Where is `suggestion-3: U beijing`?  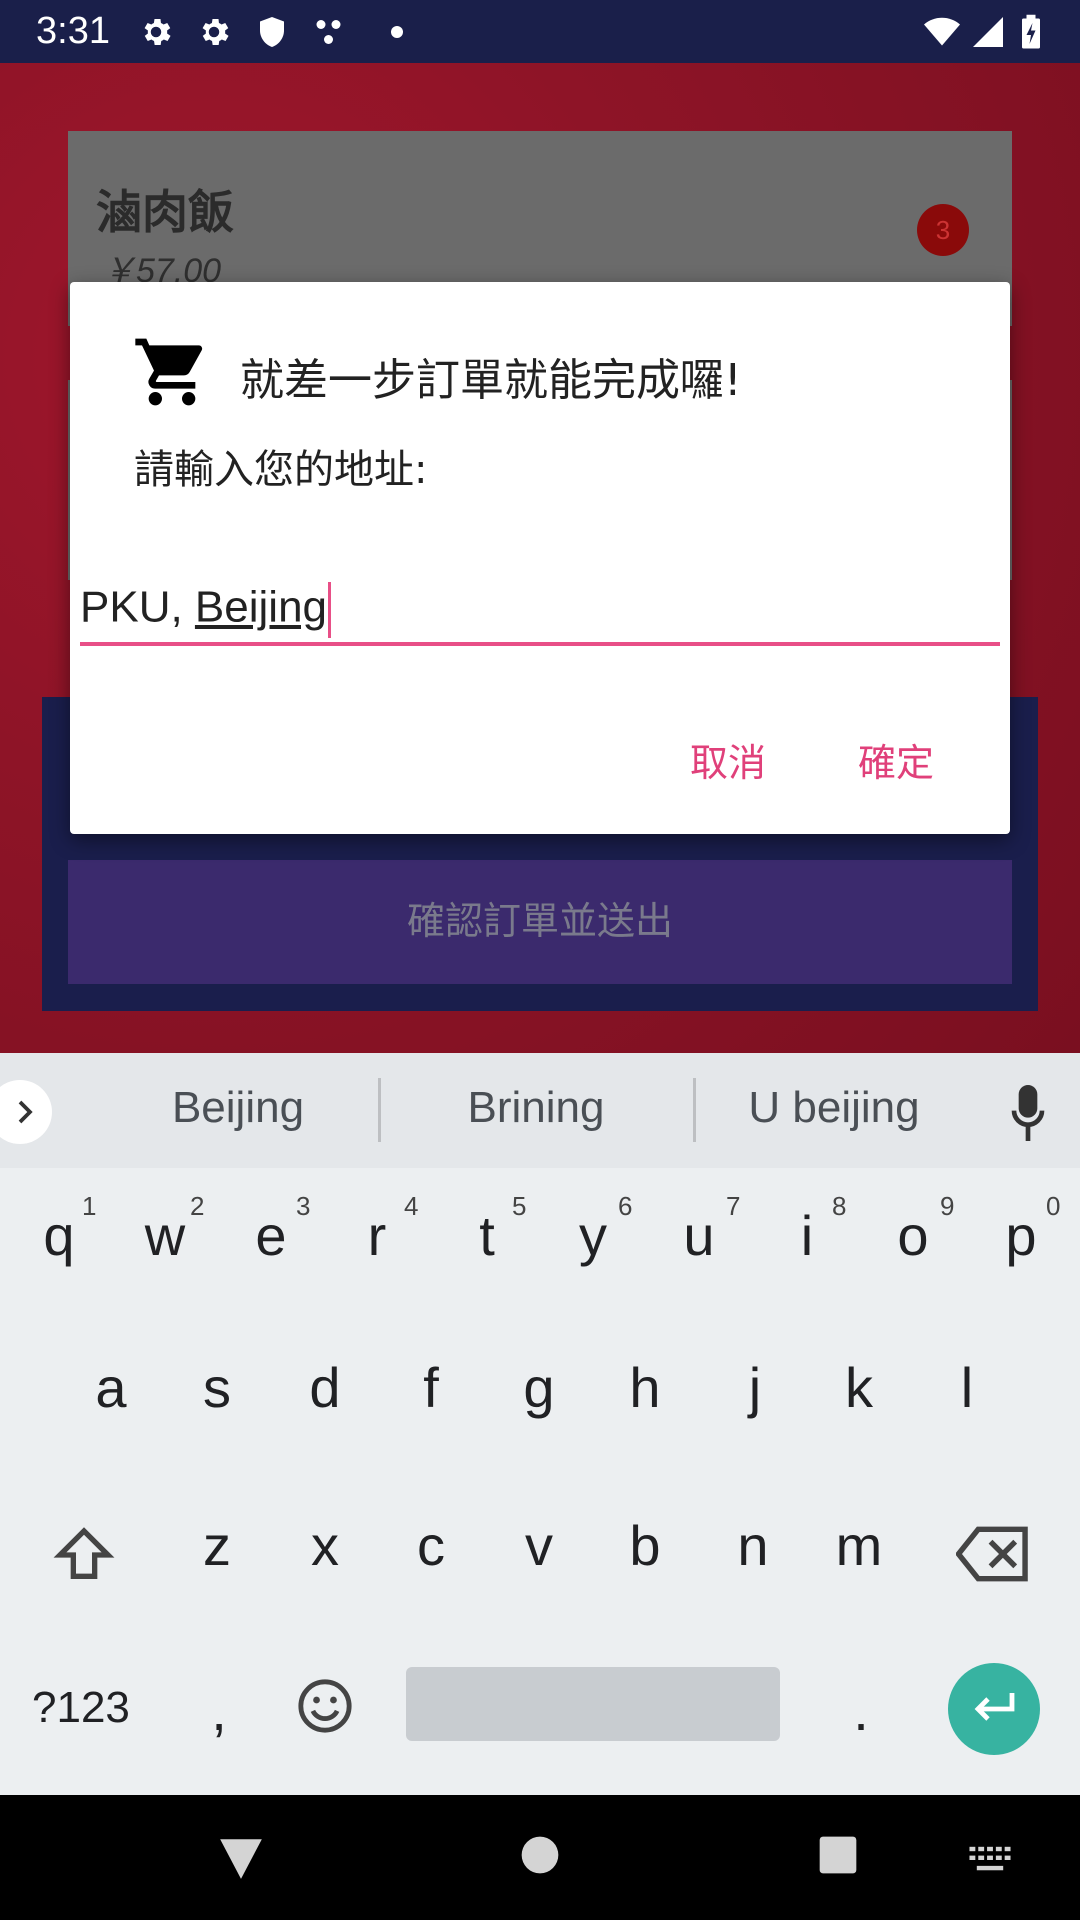
suggestion-3: U beijing is located at coordinates (834, 1108).